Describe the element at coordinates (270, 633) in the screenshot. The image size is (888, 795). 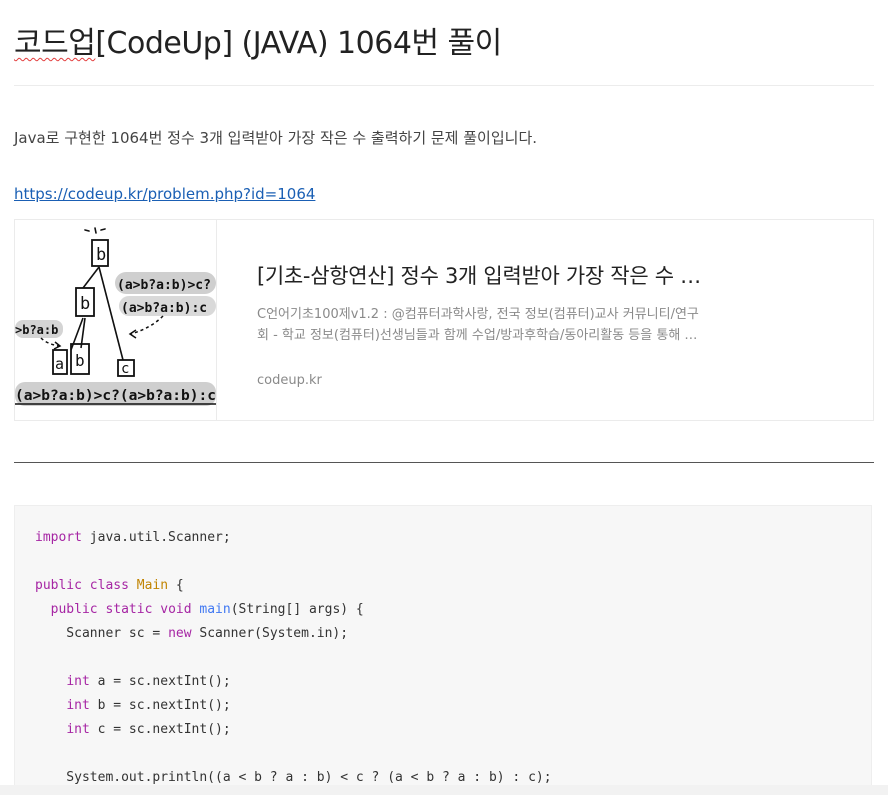
I see `code-text: Scanner(System.in);` at that location.